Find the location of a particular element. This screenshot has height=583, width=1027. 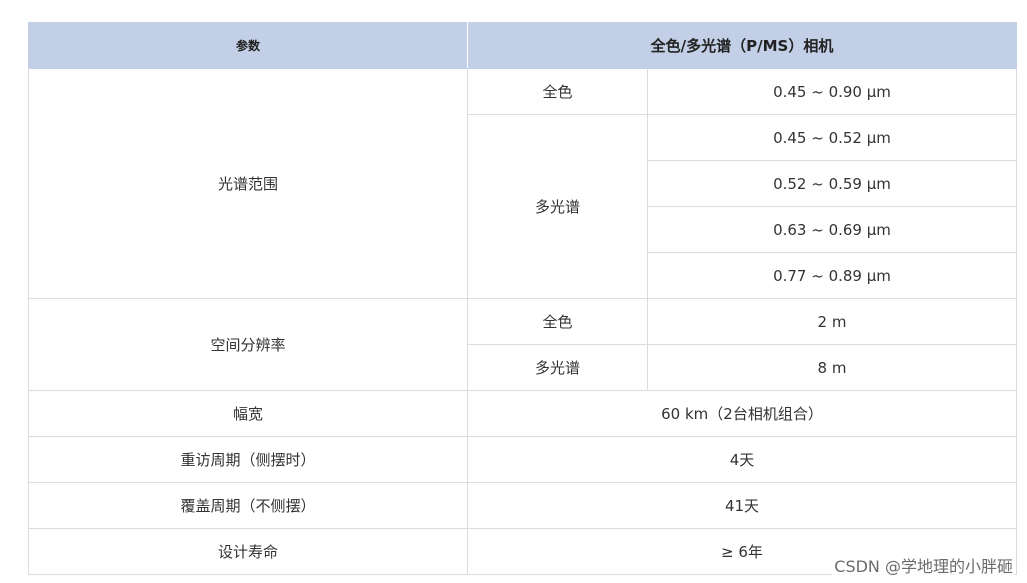

watermark: CSDN @学地理的小胖砸 is located at coordinates (923, 565).